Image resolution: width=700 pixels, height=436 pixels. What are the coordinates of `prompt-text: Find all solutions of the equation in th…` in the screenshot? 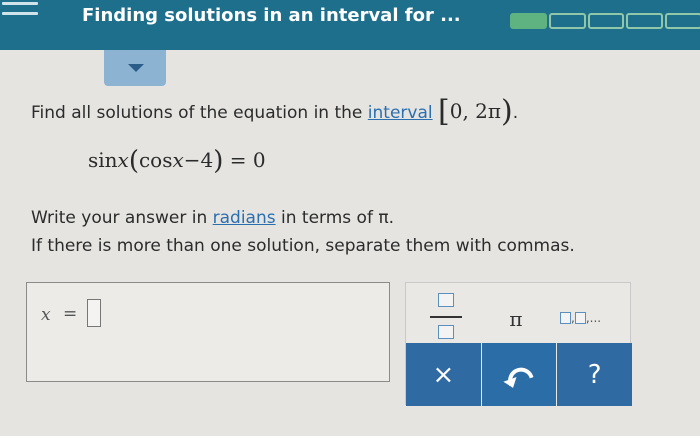 It's located at (199, 113).